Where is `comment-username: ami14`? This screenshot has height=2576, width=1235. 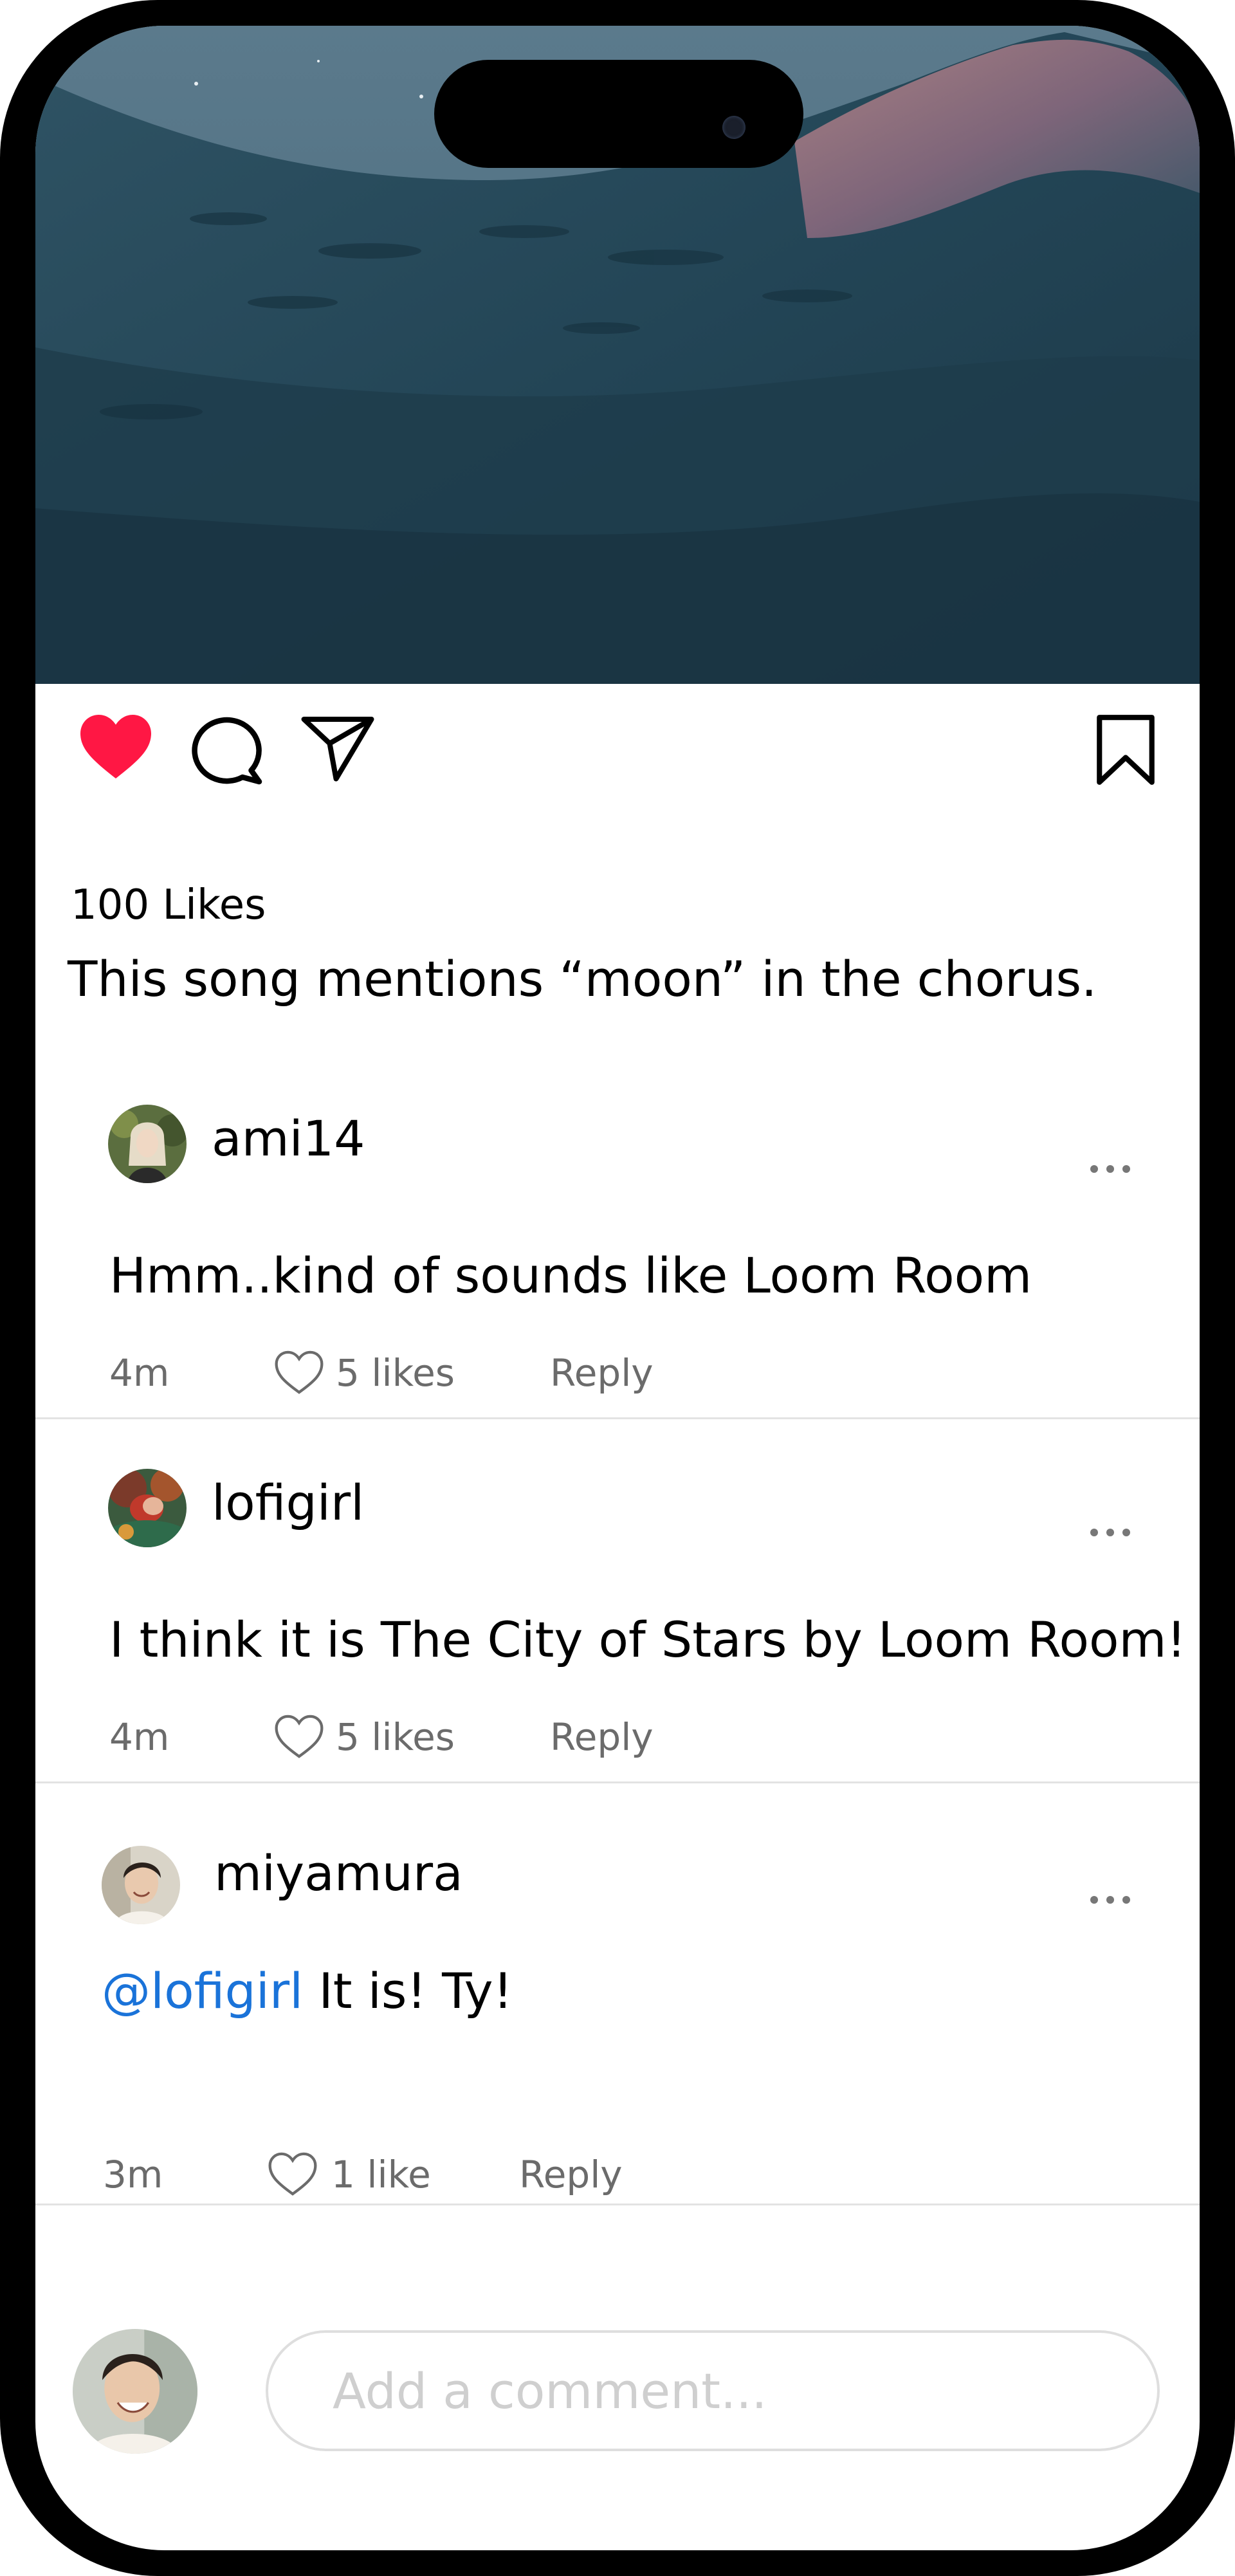
comment-username: ami14 is located at coordinates (288, 1138).